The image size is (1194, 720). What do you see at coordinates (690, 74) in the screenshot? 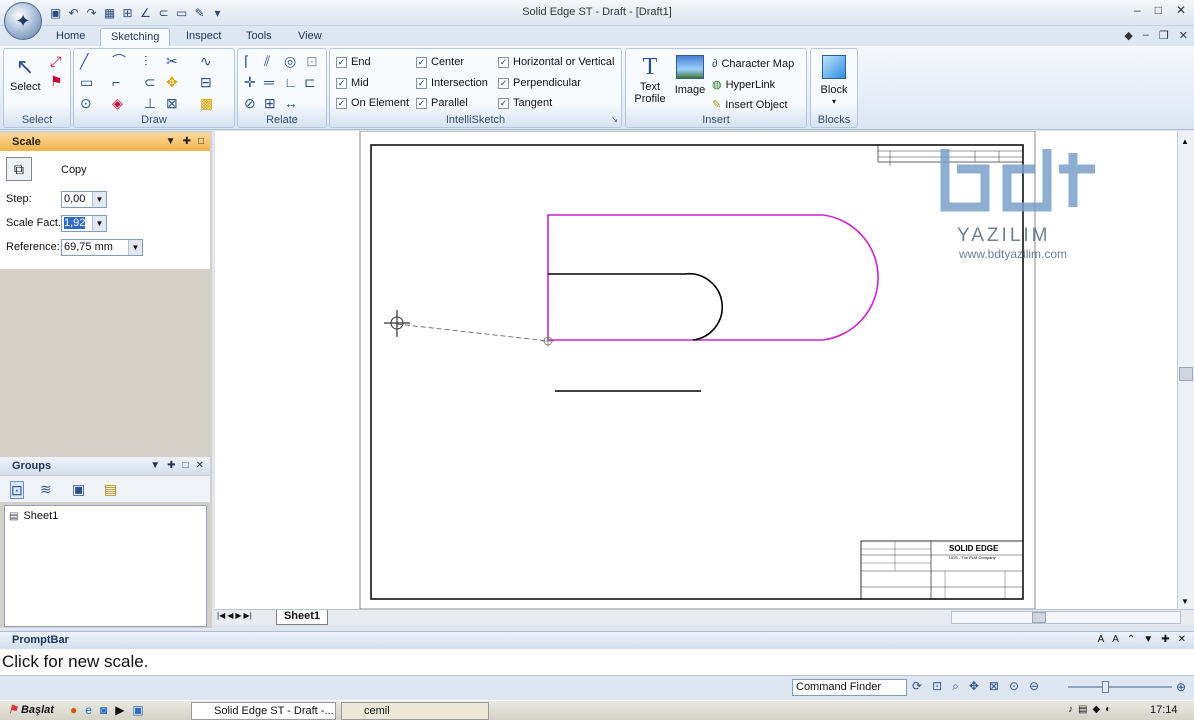
I see `image-button: Image` at bounding box center [690, 74].